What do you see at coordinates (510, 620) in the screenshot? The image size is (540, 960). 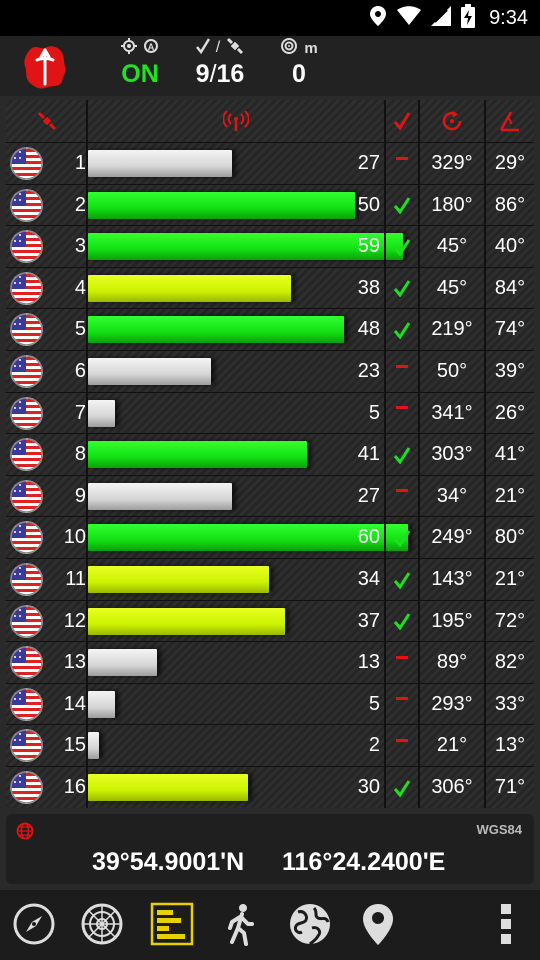 I see `elevation-value: 72°` at bounding box center [510, 620].